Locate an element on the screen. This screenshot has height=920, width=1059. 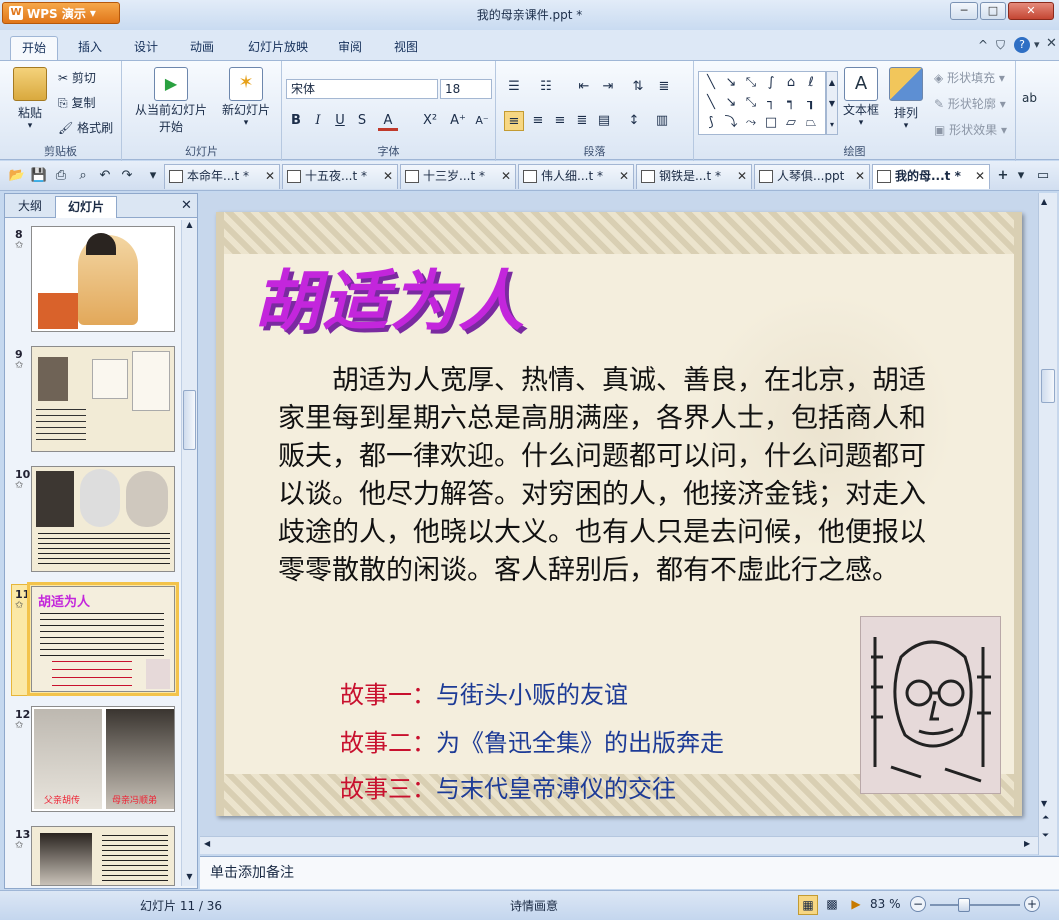
numbering-icon: ☷ is located at coordinates (546, 87).